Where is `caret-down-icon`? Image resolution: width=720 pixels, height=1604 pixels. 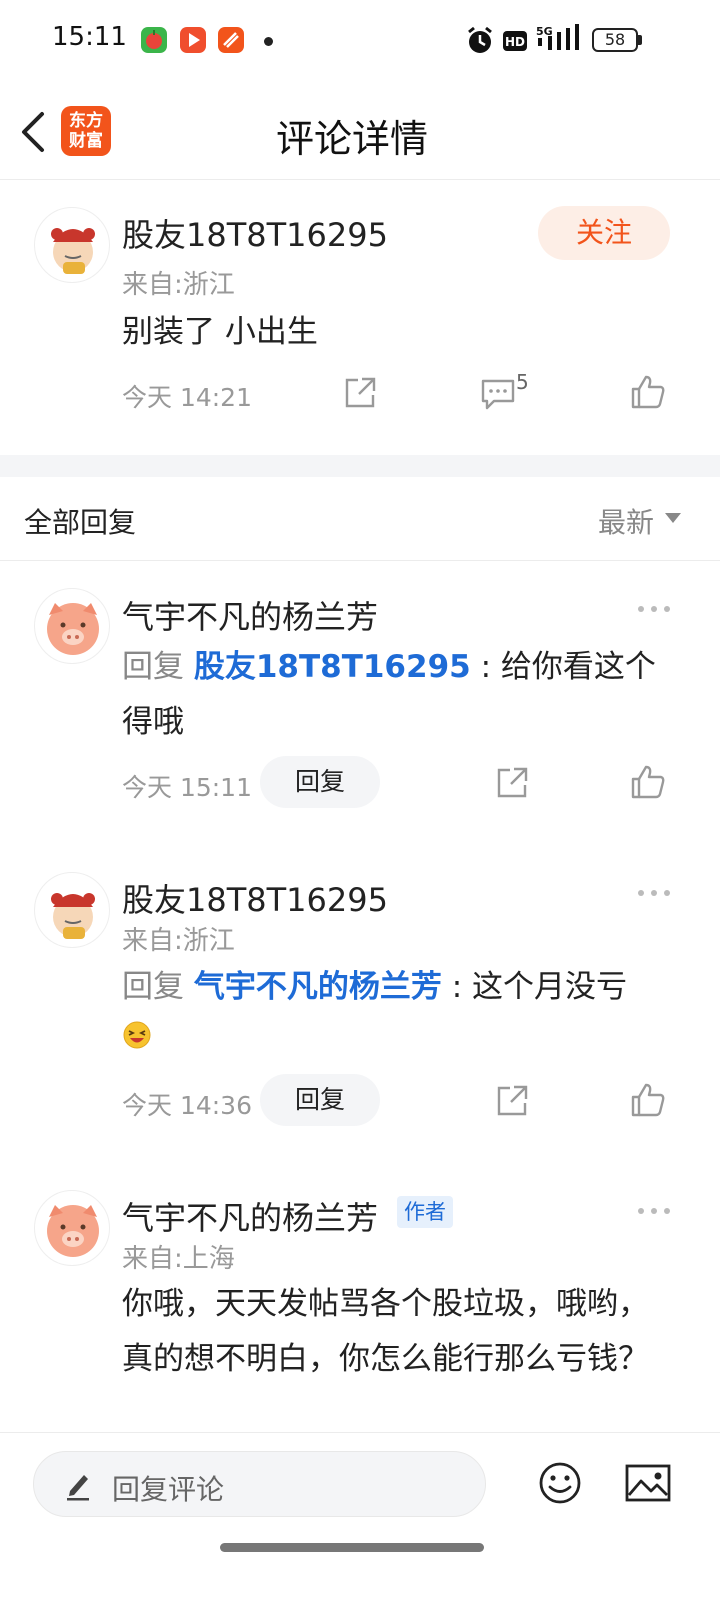 caret-down-icon is located at coordinates (673, 518).